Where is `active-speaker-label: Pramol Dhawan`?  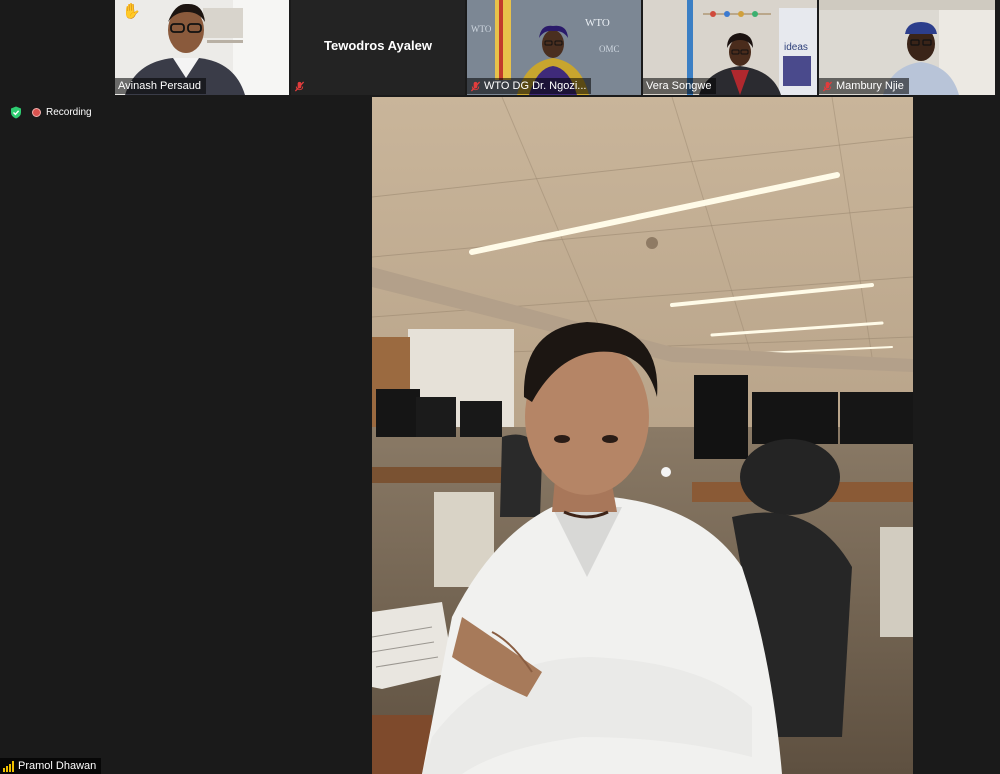
active-speaker-label: Pramol Dhawan is located at coordinates (51, 766).